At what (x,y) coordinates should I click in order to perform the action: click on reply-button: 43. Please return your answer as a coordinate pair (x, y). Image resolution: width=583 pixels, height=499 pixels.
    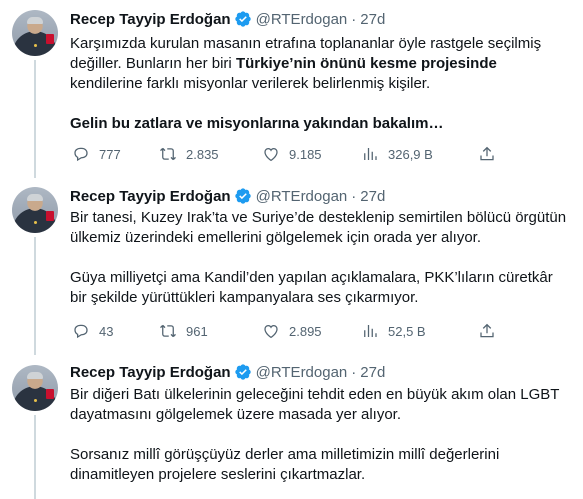
    Looking at the image, I should click on (92, 331).